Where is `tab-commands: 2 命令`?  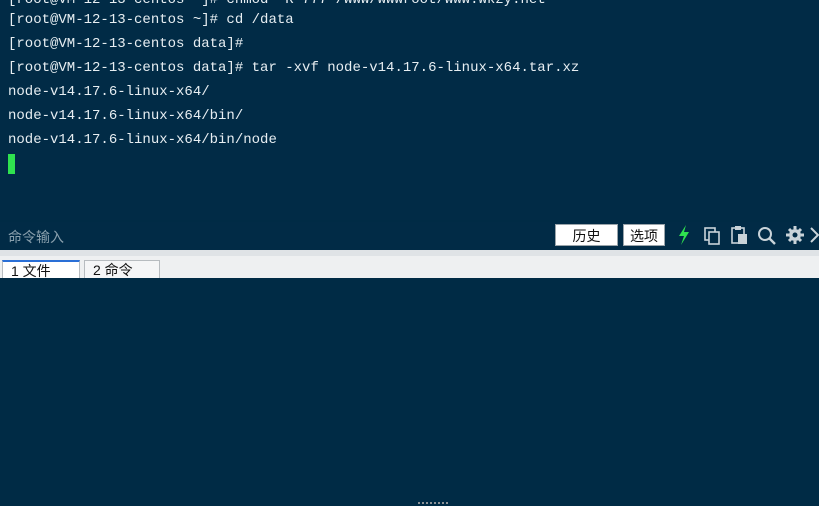 tab-commands: 2 命令 is located at coordinates (122, 269).